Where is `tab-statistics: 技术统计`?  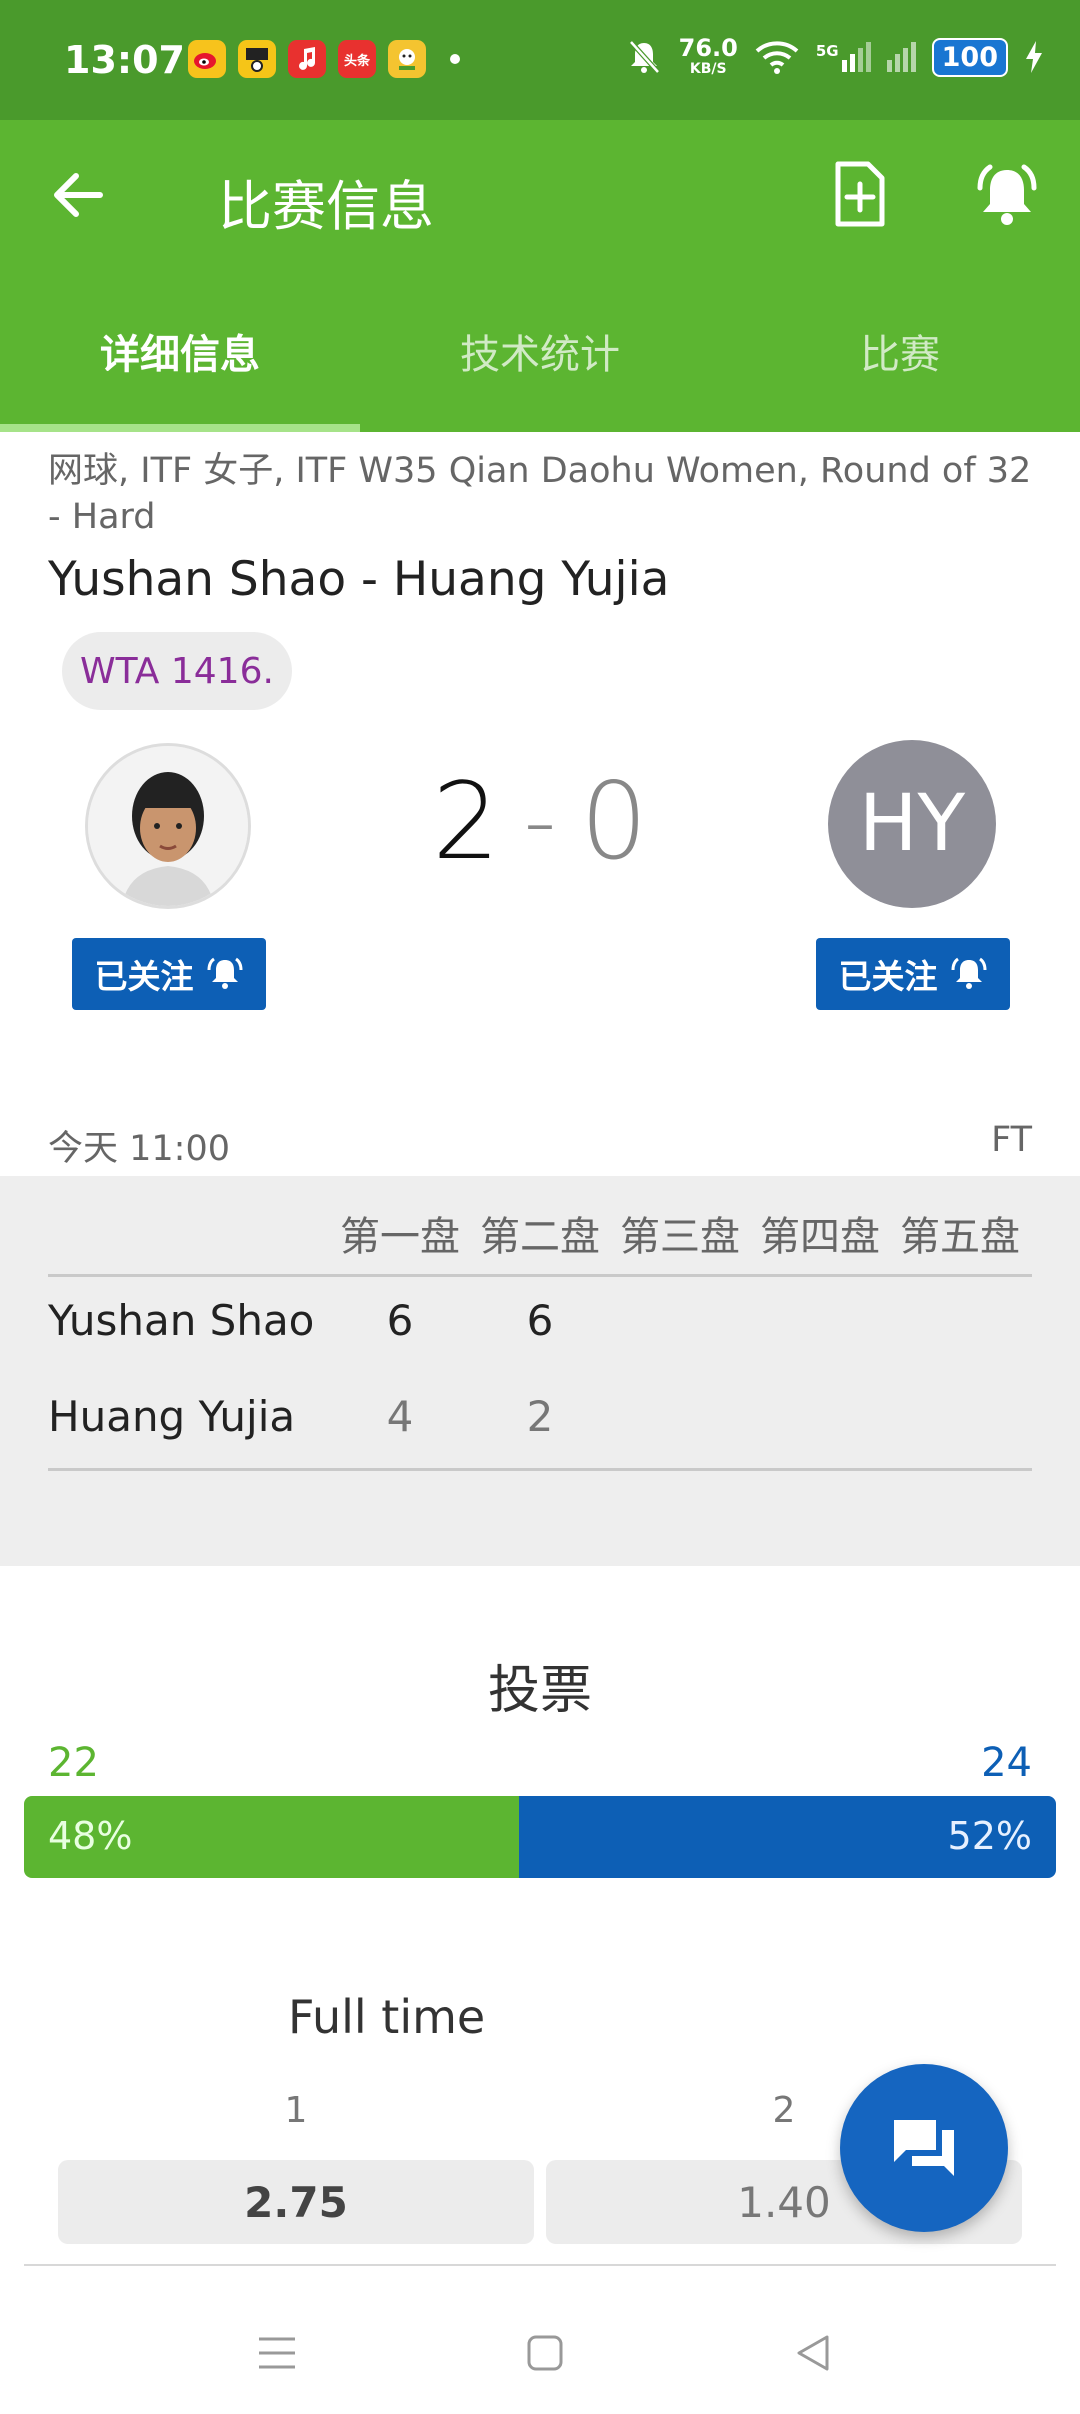
tab-statistics: 技术统计 is located at coordinates (540, 351).